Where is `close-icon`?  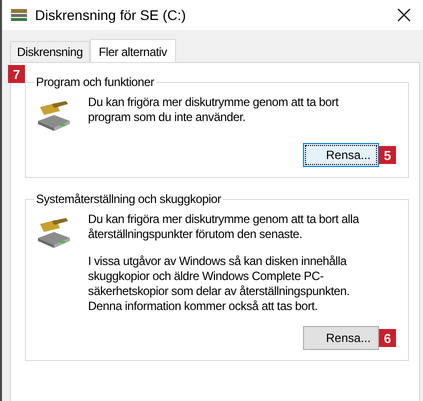
close-icon is located at coordinates (404, 15).